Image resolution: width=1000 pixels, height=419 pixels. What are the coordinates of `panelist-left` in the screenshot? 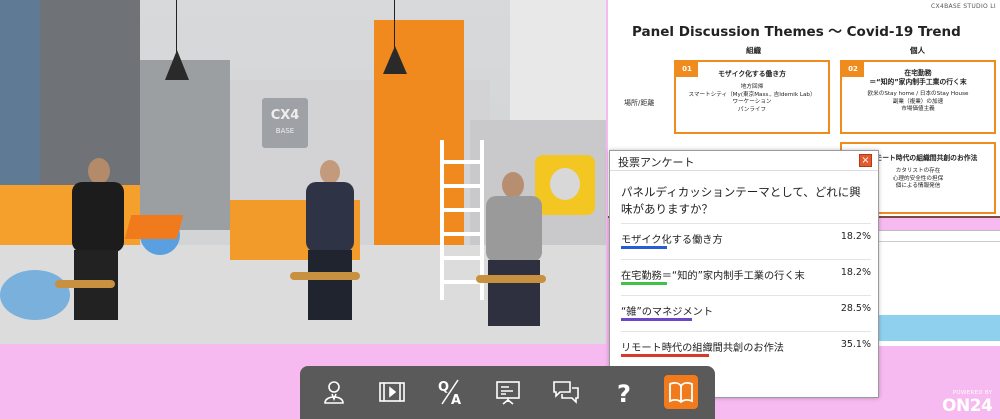 It's located at (98, 243).